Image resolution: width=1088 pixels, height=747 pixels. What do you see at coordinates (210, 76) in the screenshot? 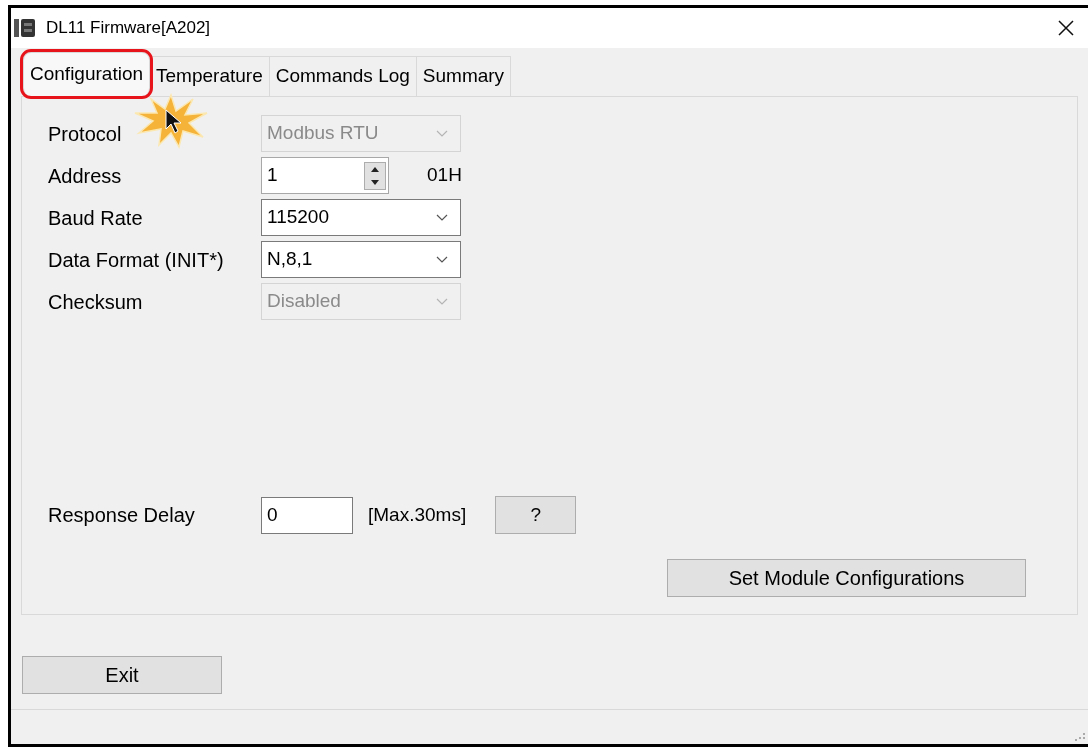
I see `tab: Temperature` at bounding box center [210, 76].